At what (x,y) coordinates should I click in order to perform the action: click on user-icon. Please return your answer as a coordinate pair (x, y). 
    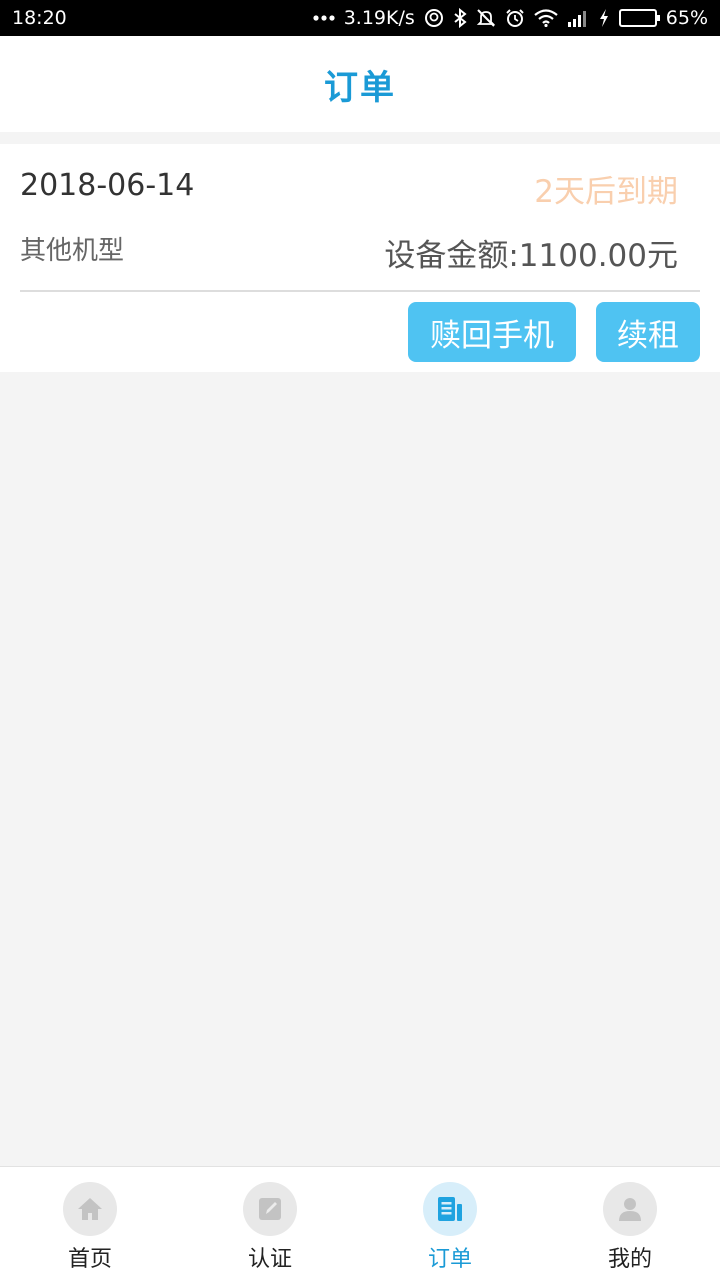
    Looking at the image, I should click on (630, 1209).